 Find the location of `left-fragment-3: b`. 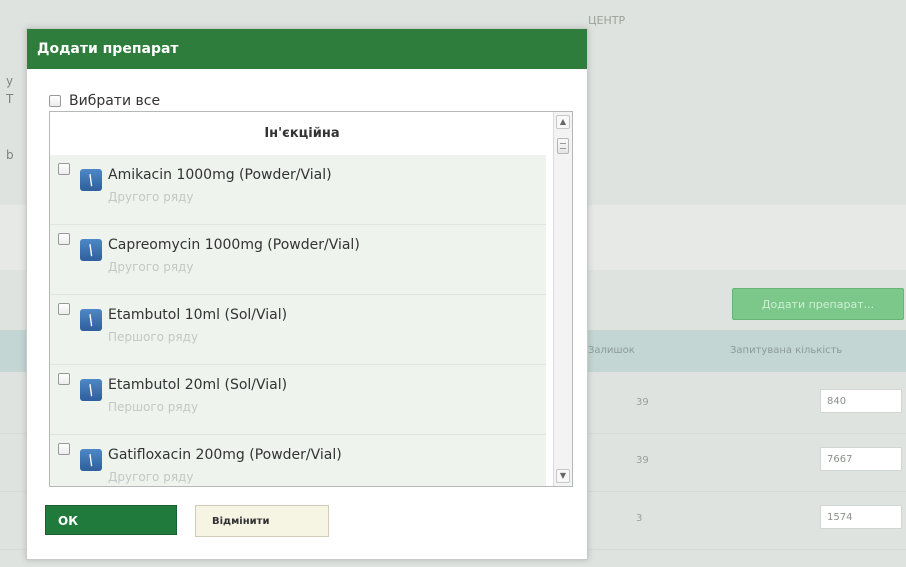

left-fragment-3: b is located at coordinates (10, 155).